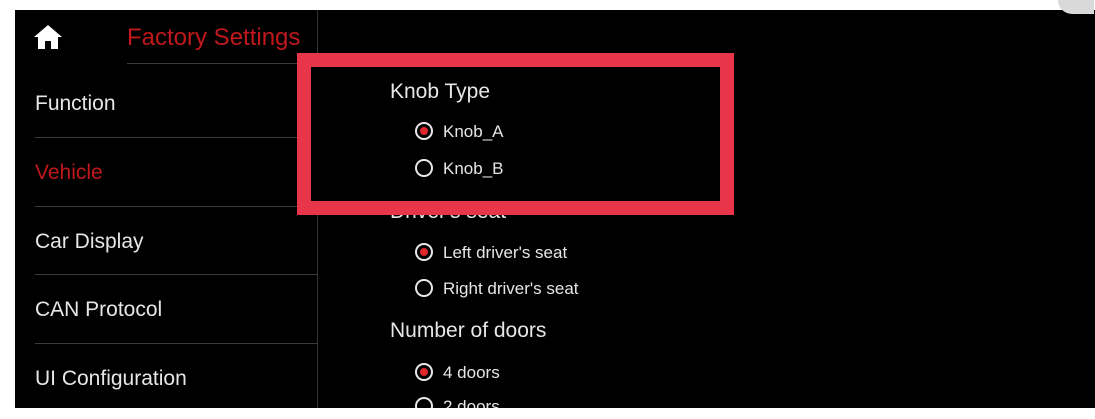 The image size is (1095, 419). I want to click on page-title: Factory Settings, so click(214, 37).